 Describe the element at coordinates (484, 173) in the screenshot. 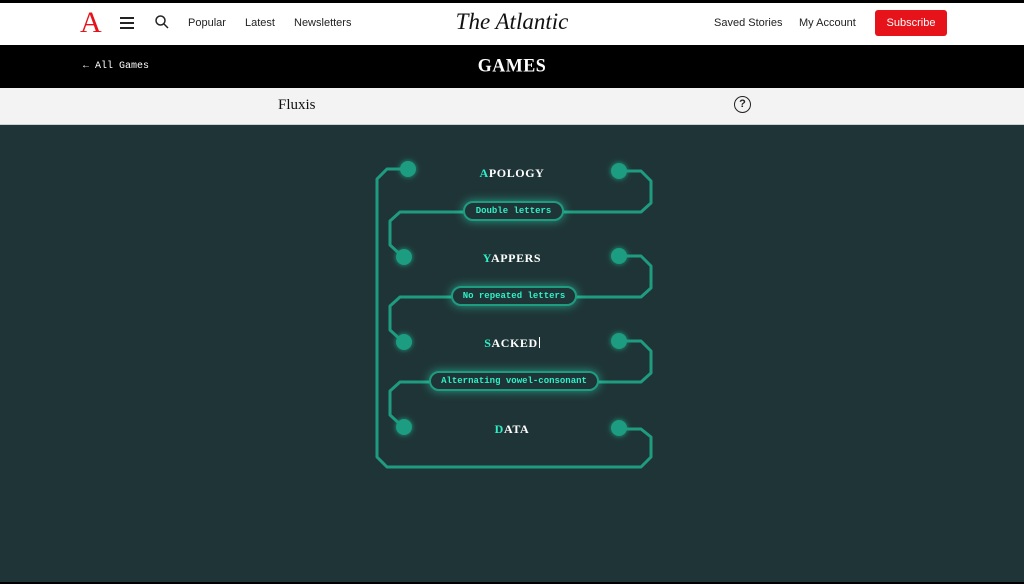

I see `word-first-letter: A` at that location.